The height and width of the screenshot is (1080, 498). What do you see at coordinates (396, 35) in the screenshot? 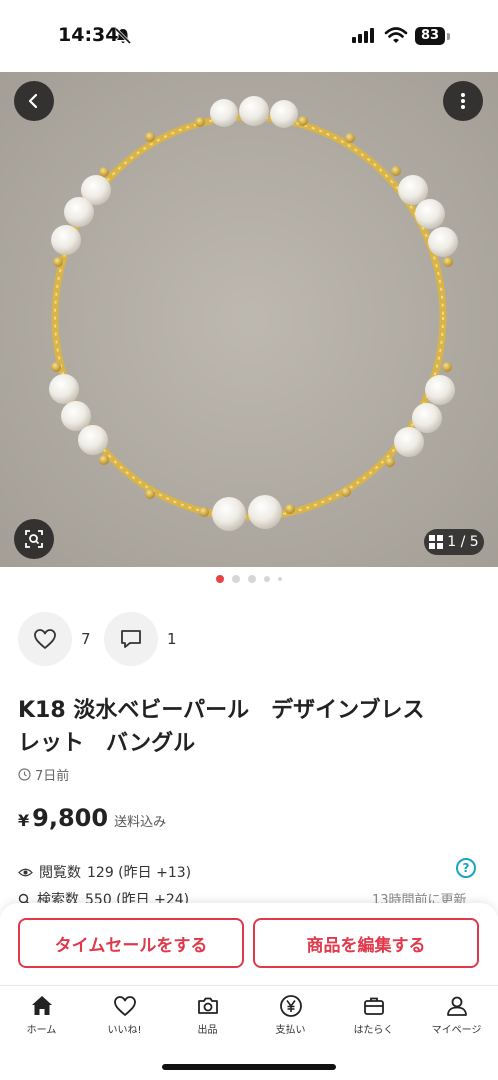
I see `wifi-icon` at bounding box center [396, 35].